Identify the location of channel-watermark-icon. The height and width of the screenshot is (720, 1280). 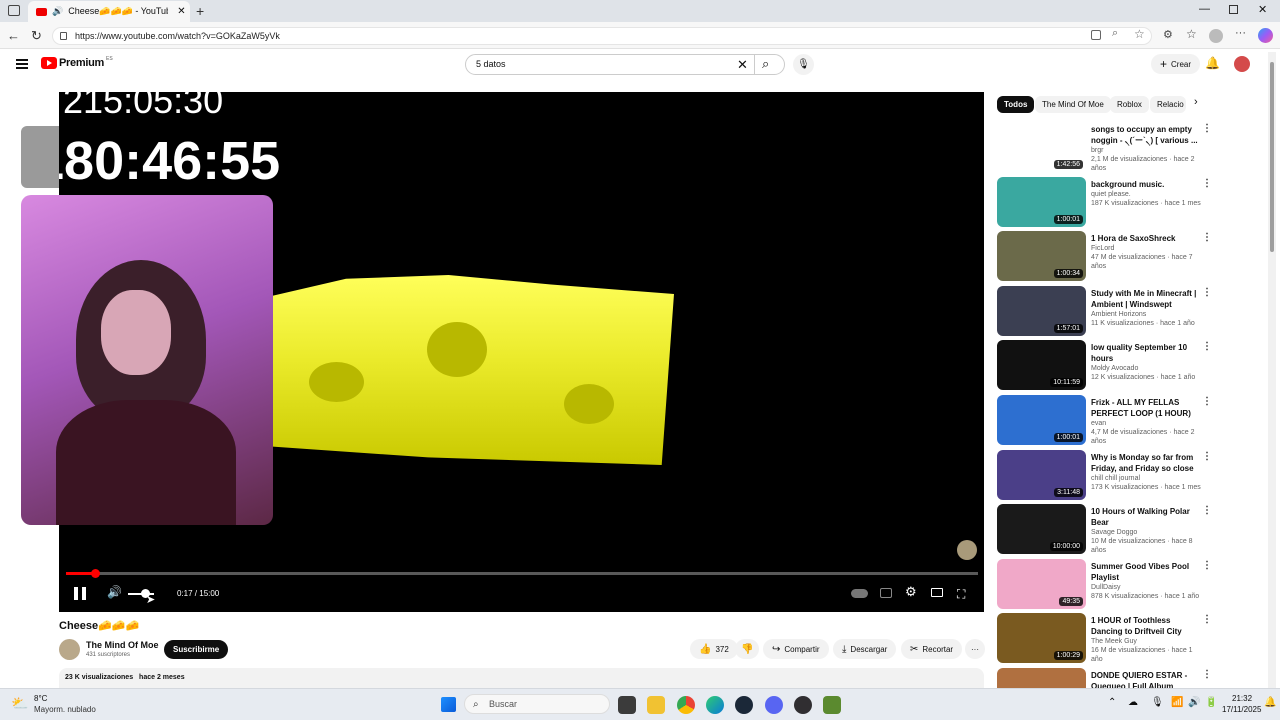
(967, 550).